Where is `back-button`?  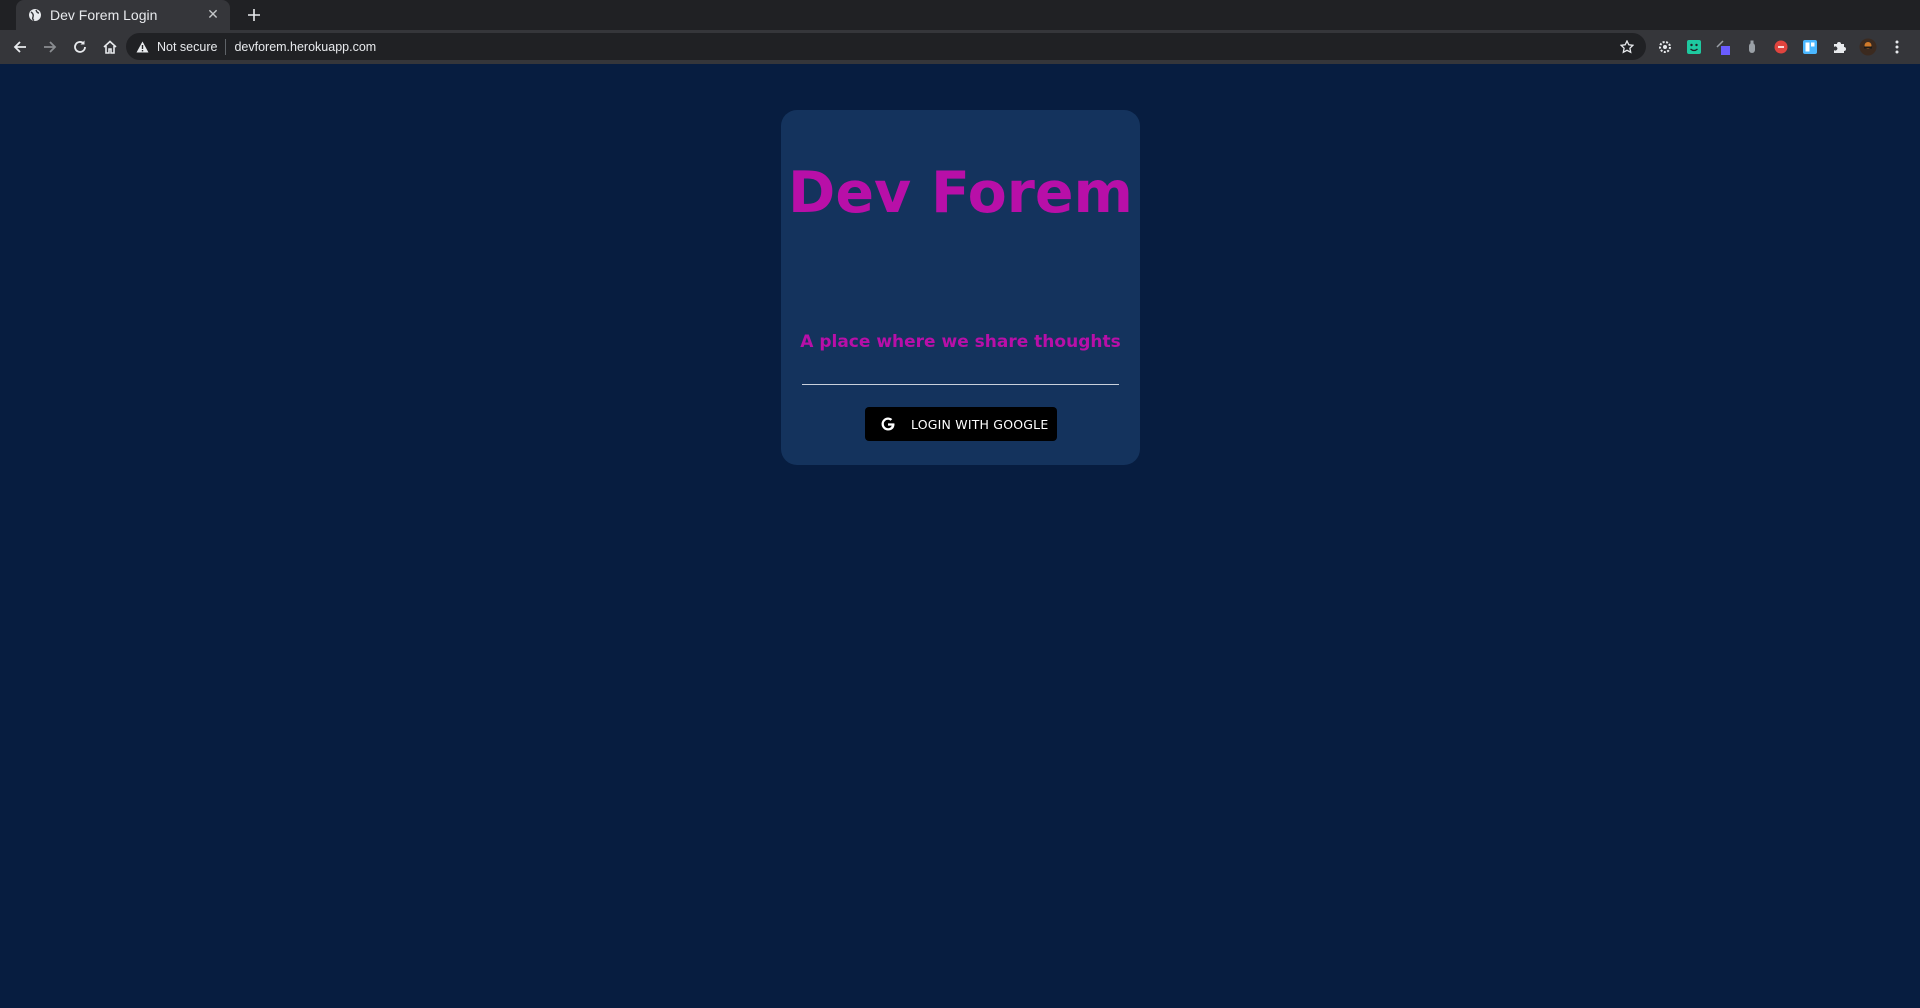
back-button is located at coordinates (20, 47).